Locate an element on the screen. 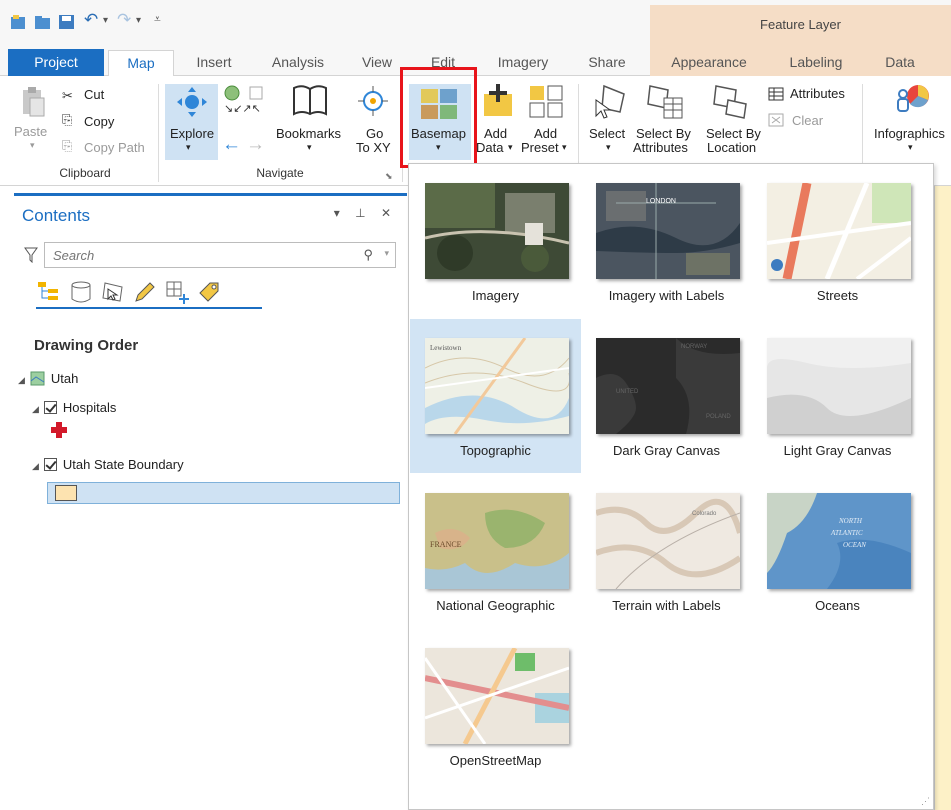  select-by-attributes-icon is located at coordinates (665, 102).